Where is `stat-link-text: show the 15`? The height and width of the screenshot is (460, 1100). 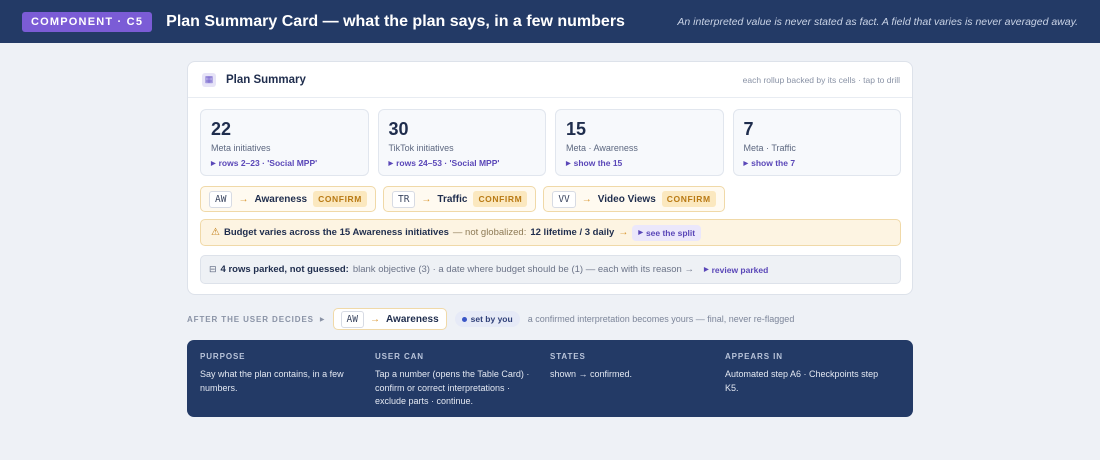 stat-link-text: show the 15 is located at coordinates (598, 163).